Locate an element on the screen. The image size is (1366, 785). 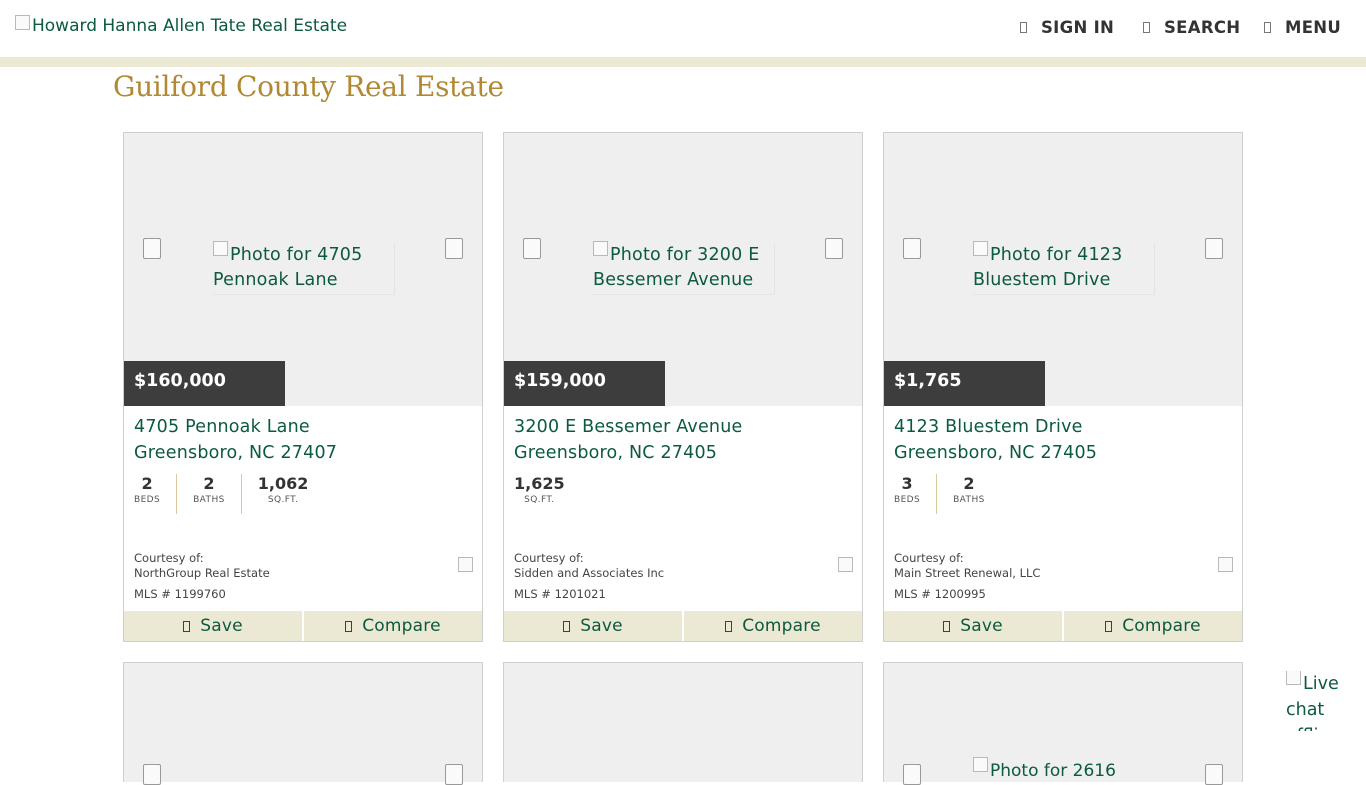
site-logo-link: Howard Hanna Allen Tate Real Estate is located at coordinates (181, 25).